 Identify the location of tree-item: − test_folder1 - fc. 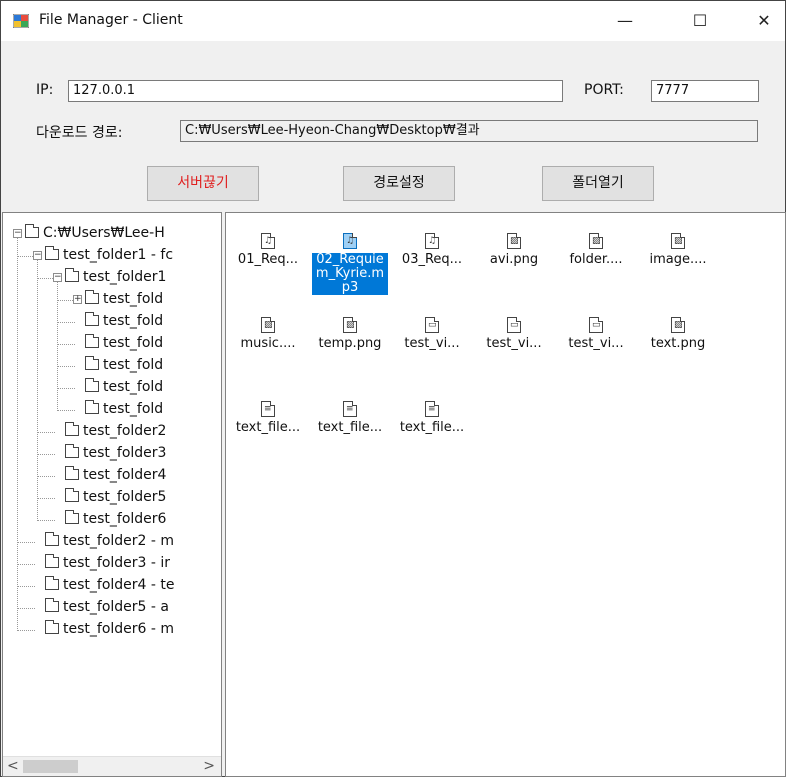
(112, 256).